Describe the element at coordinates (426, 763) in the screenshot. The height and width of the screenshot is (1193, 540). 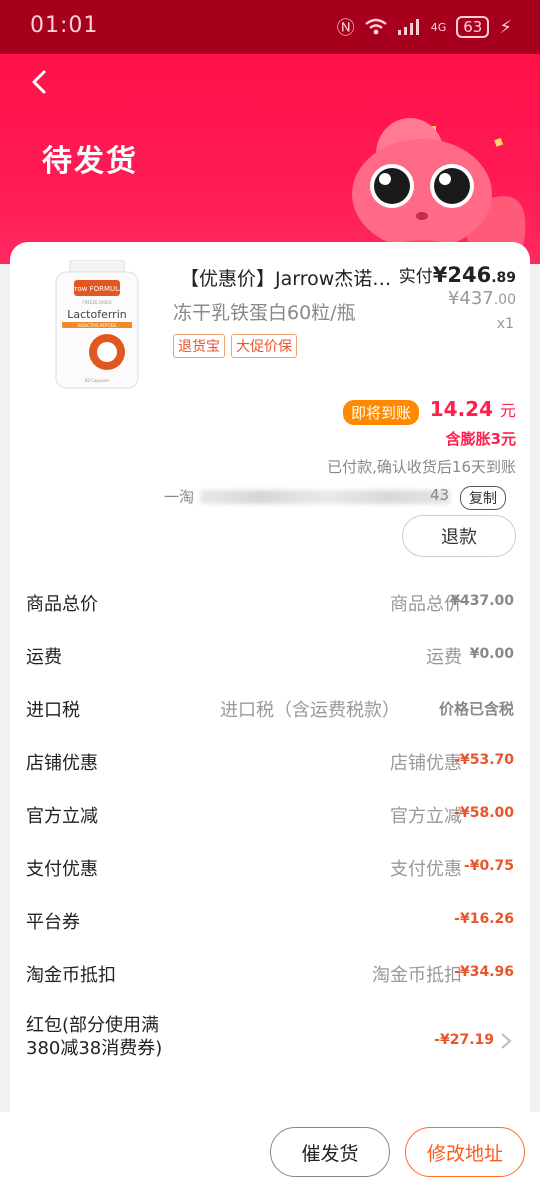
I see `row-mid: 店铺优惠` at that location.